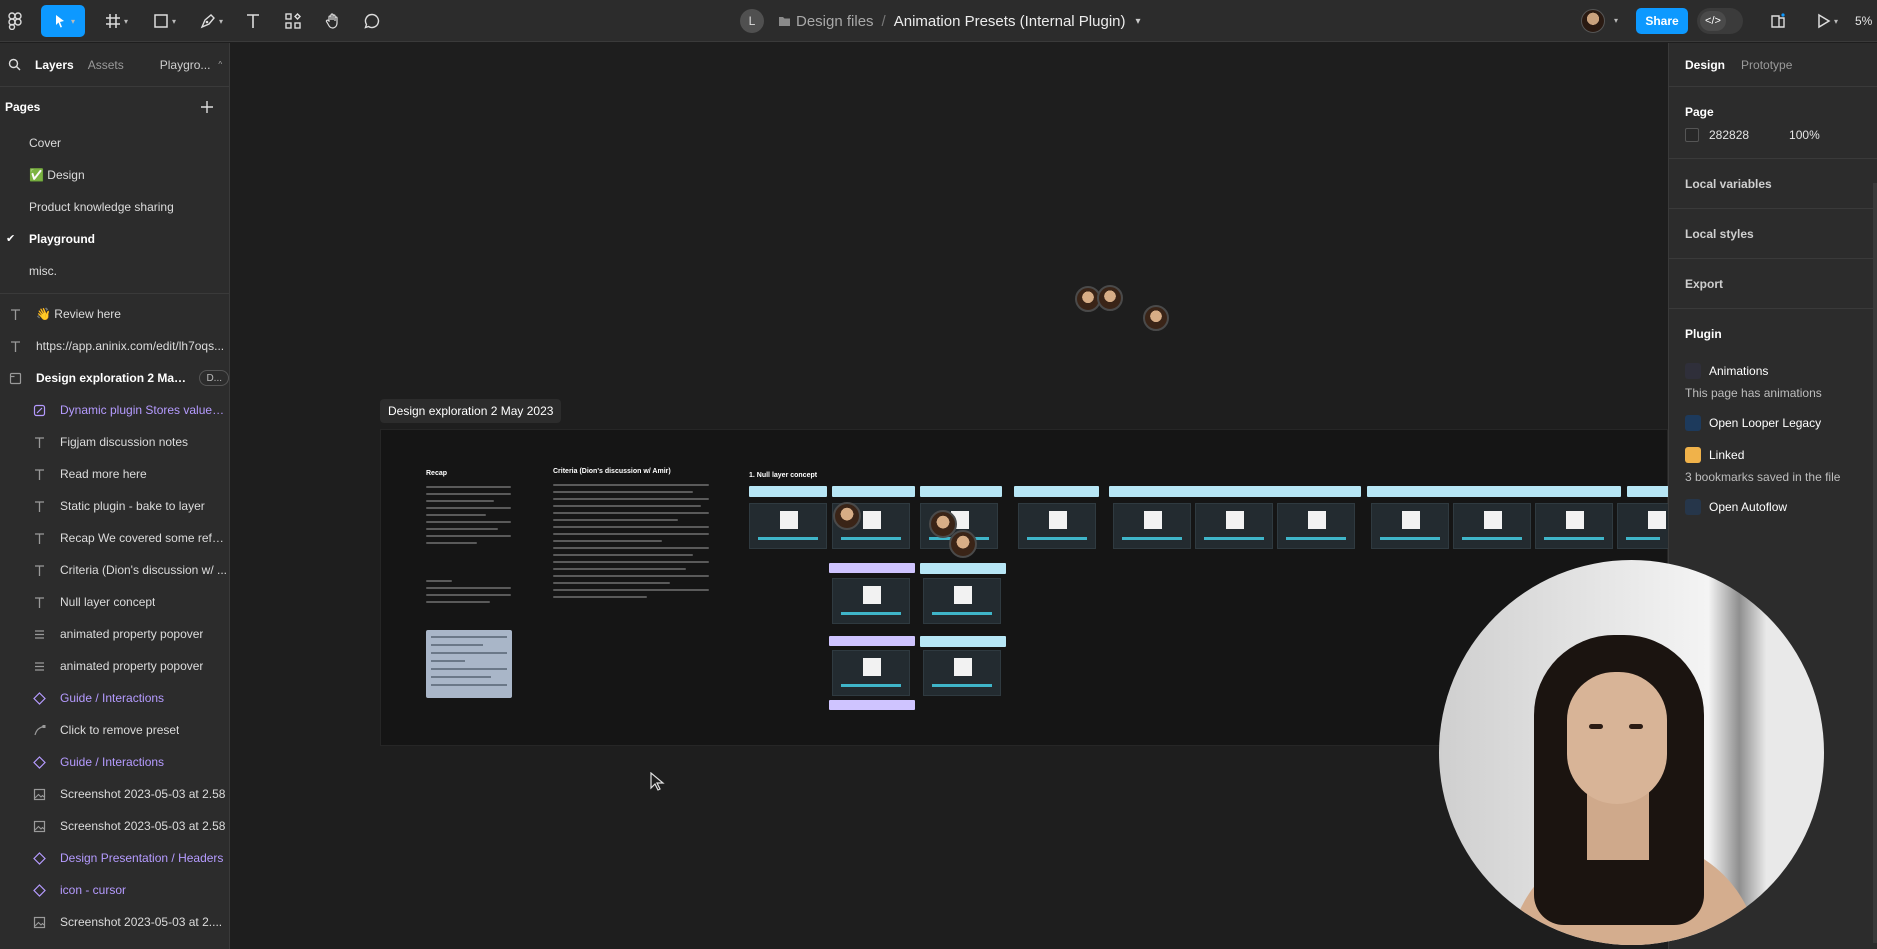 The height and width of the screenshot is (949, 1877). I want to click on layer-row: 👋 Review here, so click(114, 314).